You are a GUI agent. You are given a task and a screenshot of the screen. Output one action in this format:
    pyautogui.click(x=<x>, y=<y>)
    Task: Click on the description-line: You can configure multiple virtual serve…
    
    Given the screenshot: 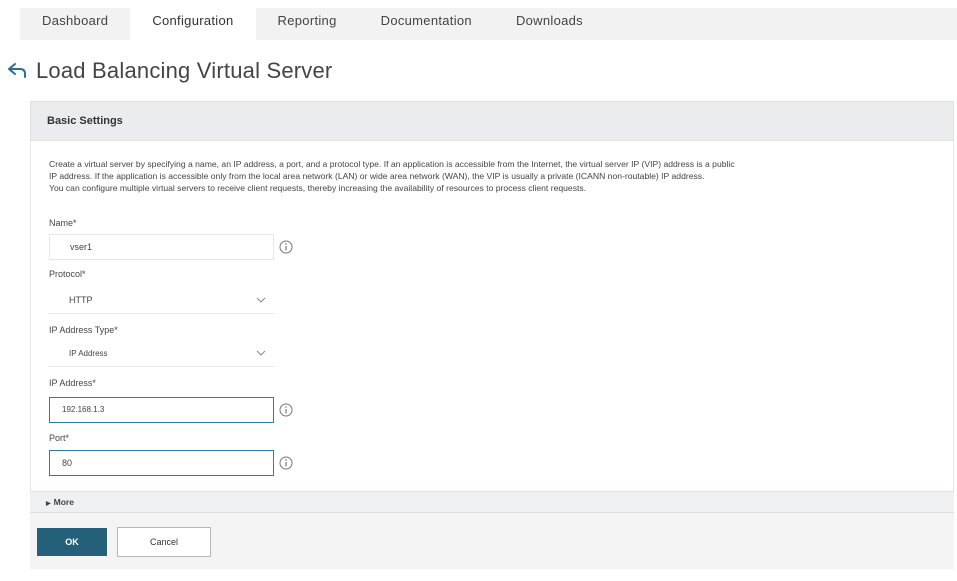 What is the action you would take?
    pyautogui.click(x=318, y=188)
    